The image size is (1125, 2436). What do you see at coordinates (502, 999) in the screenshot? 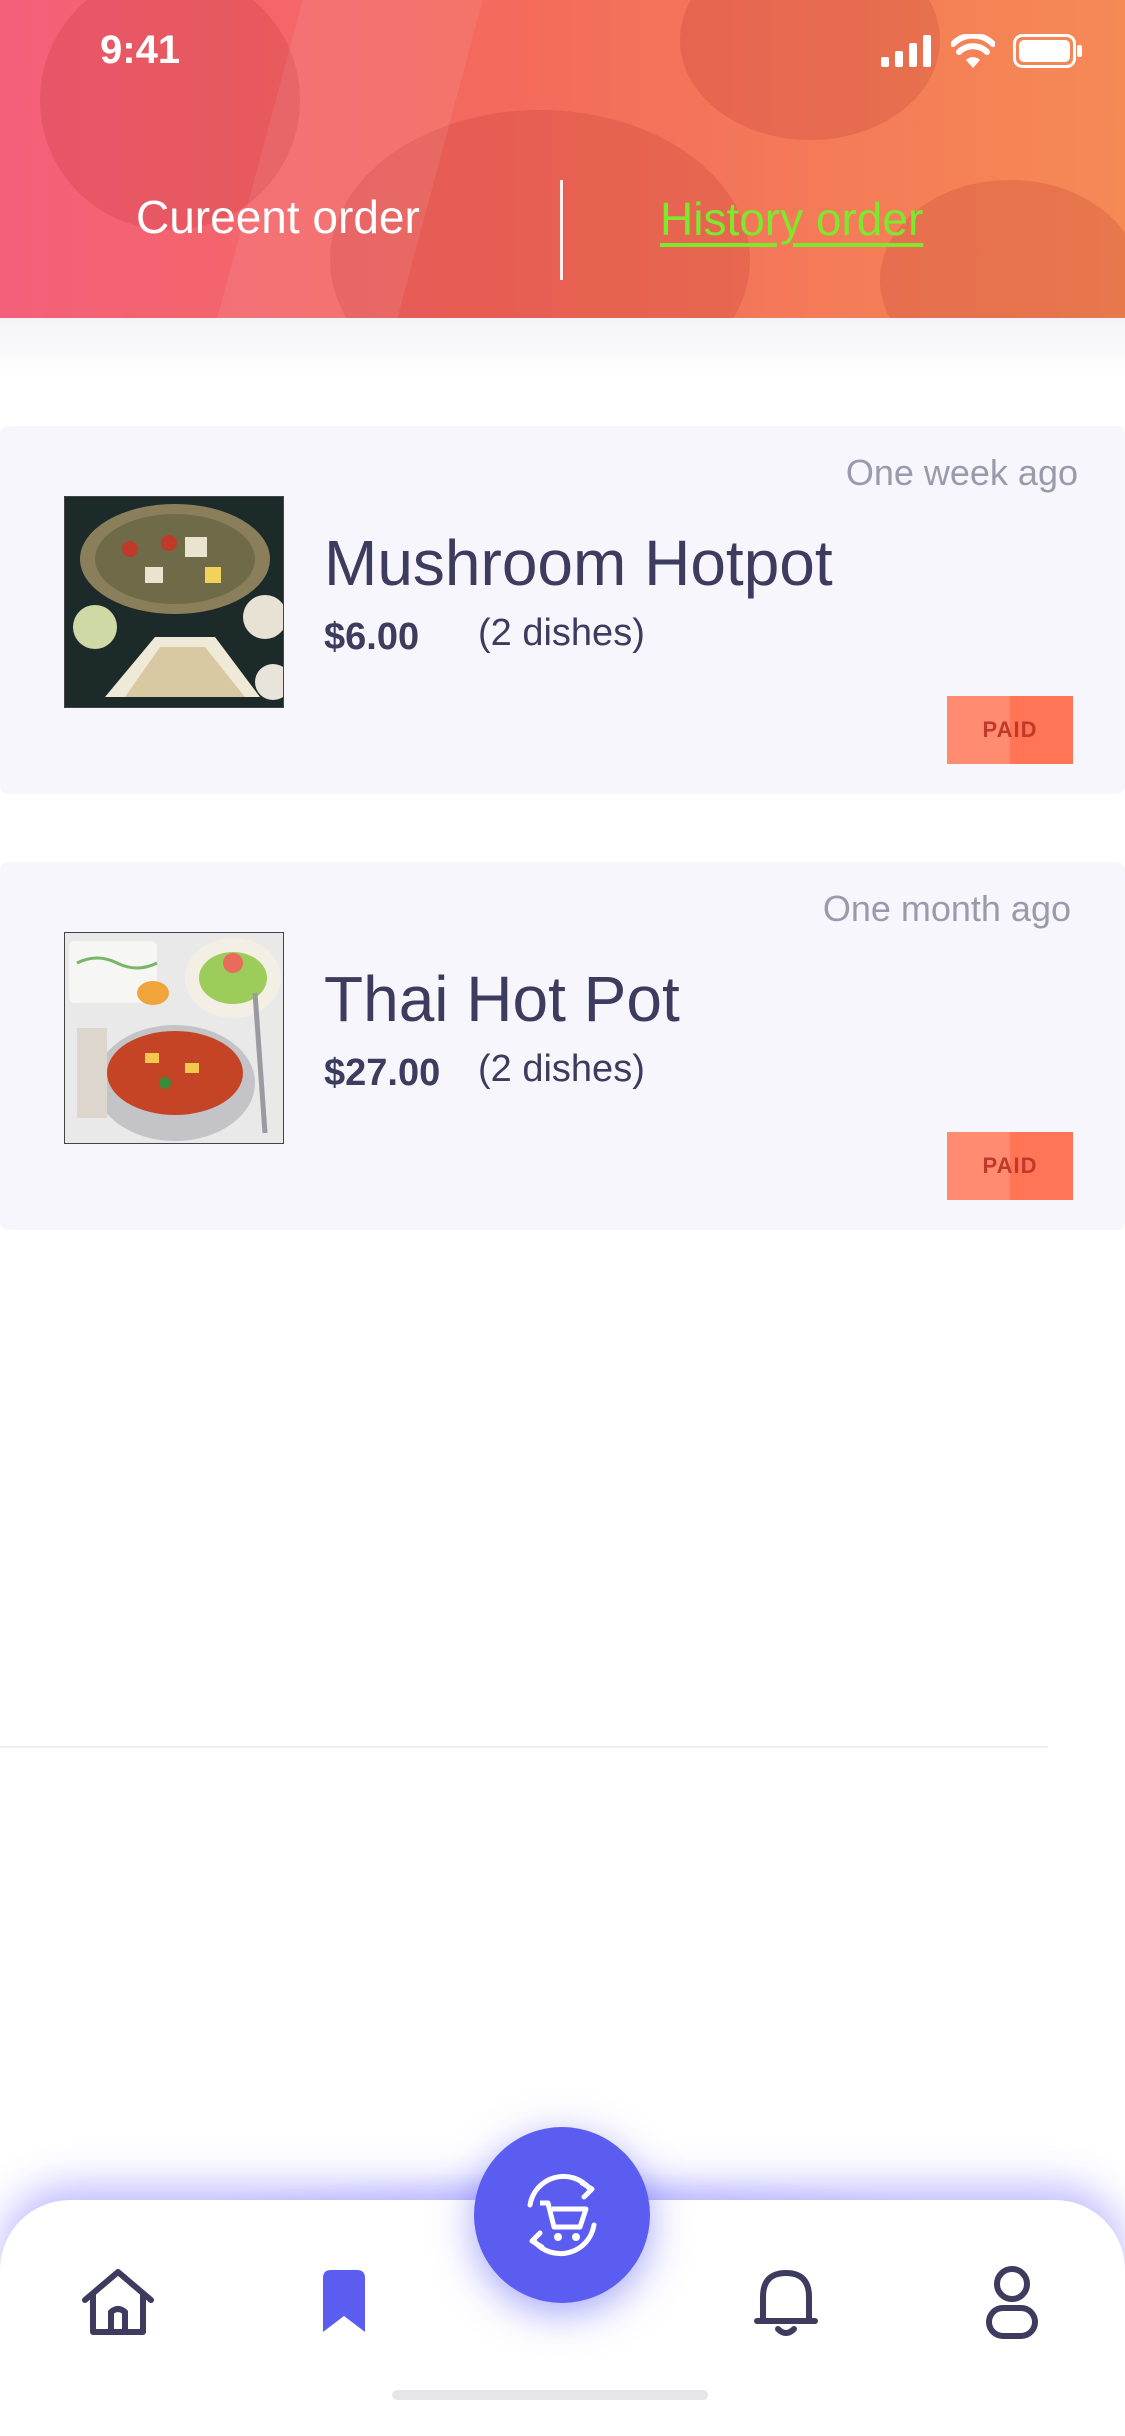
I see `order-name: Thai Hot Pot` at bounding box center [502, 999].